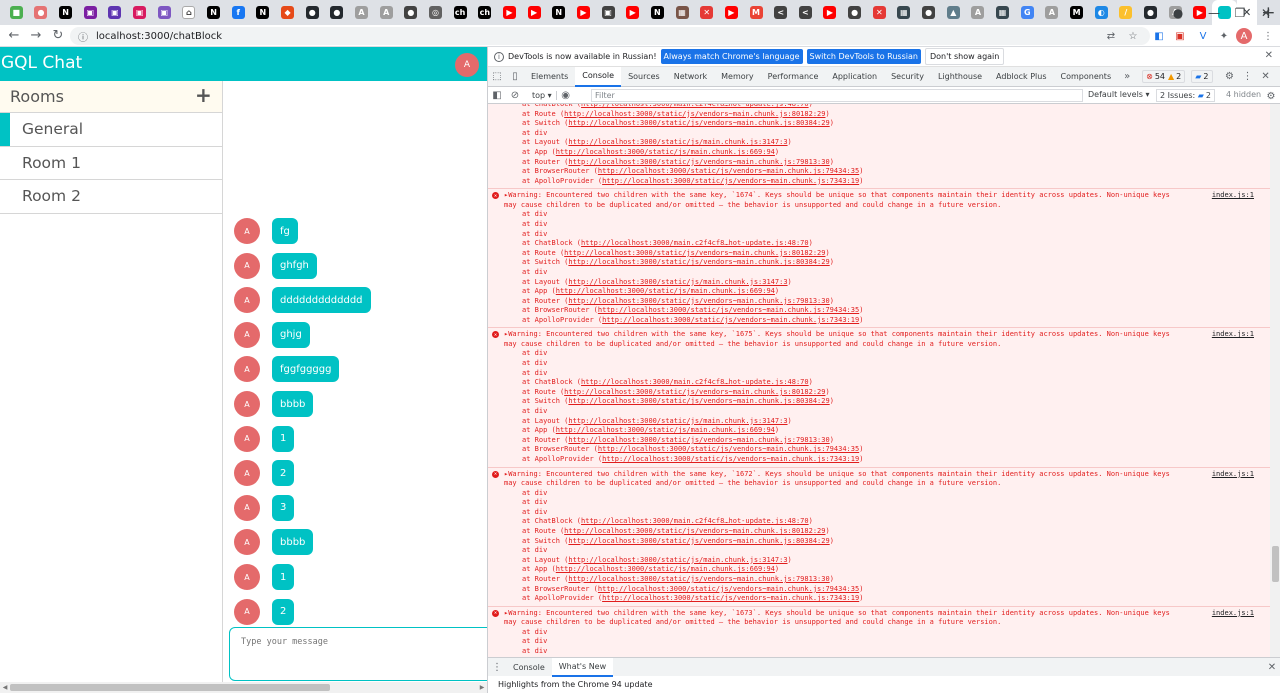 The image size is (1280, 693). I want to click on horizontal-scrollbar: ◀ ▶, so click(243, 687).